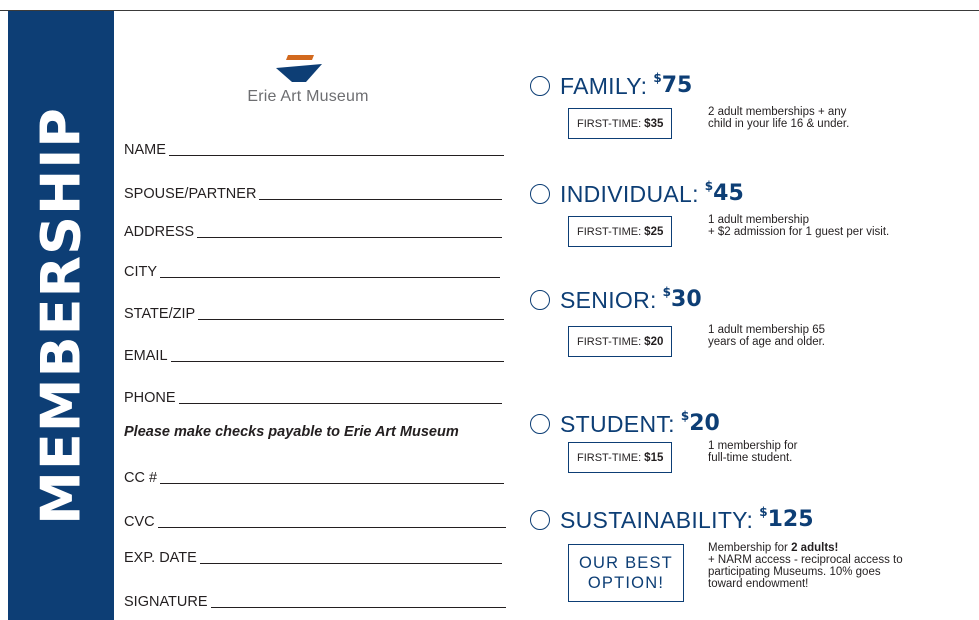  Describe the element at coordinates (805, 560) in the screenshot. I see `sustainability-desc-line: + NARM access - reciprocal access to` at that location.